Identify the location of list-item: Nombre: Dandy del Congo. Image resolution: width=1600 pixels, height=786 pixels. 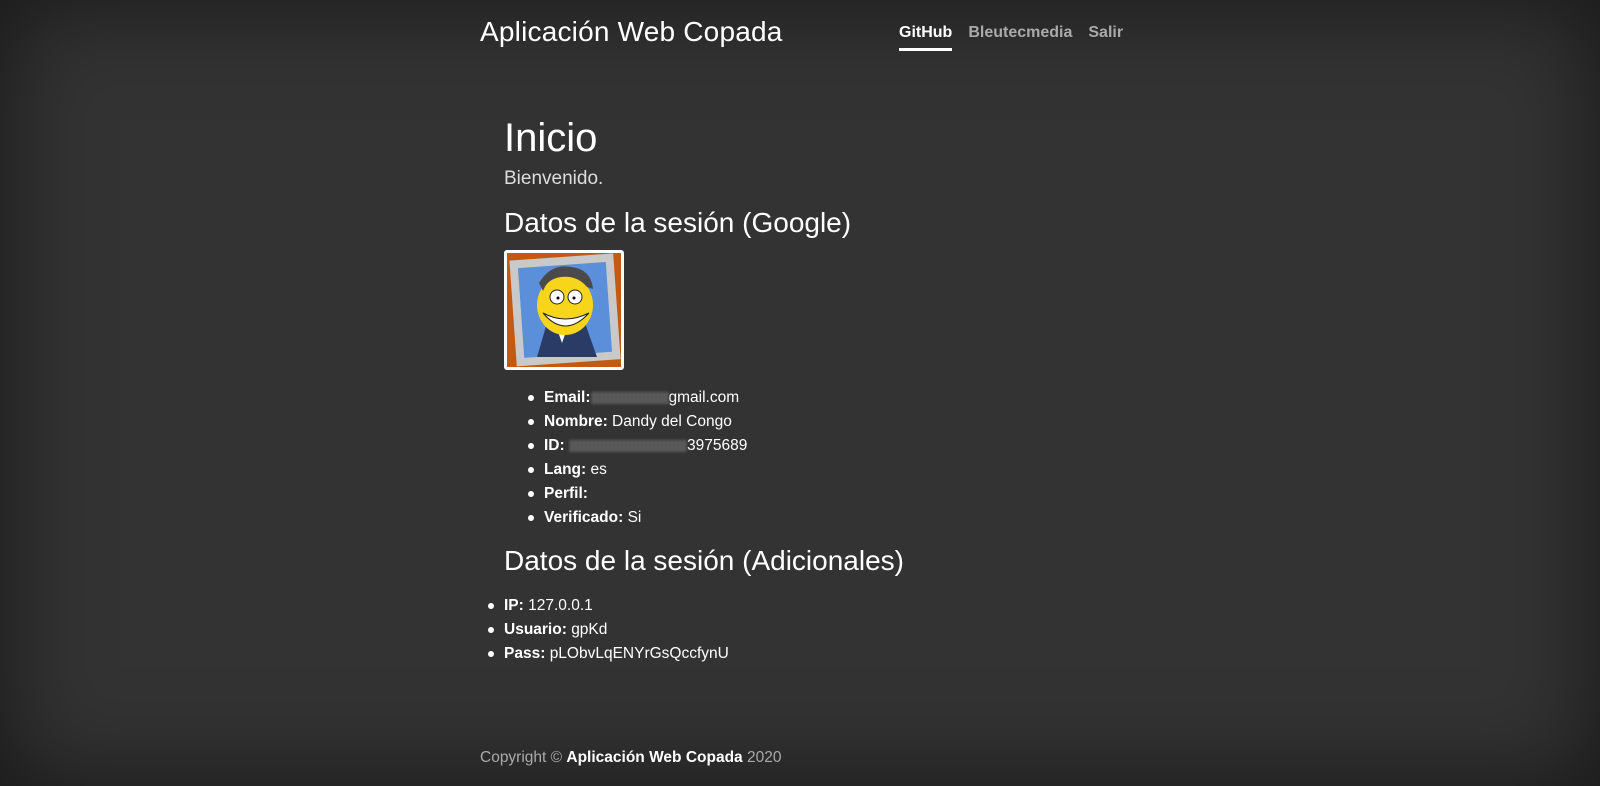
(836, 422).